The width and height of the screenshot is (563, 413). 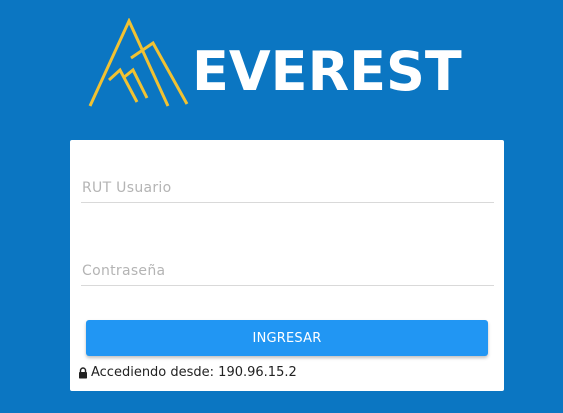 What do you see at coordinates (287, 271) in the screenshot?
I see `password-input` at bounding box center [287, 271].